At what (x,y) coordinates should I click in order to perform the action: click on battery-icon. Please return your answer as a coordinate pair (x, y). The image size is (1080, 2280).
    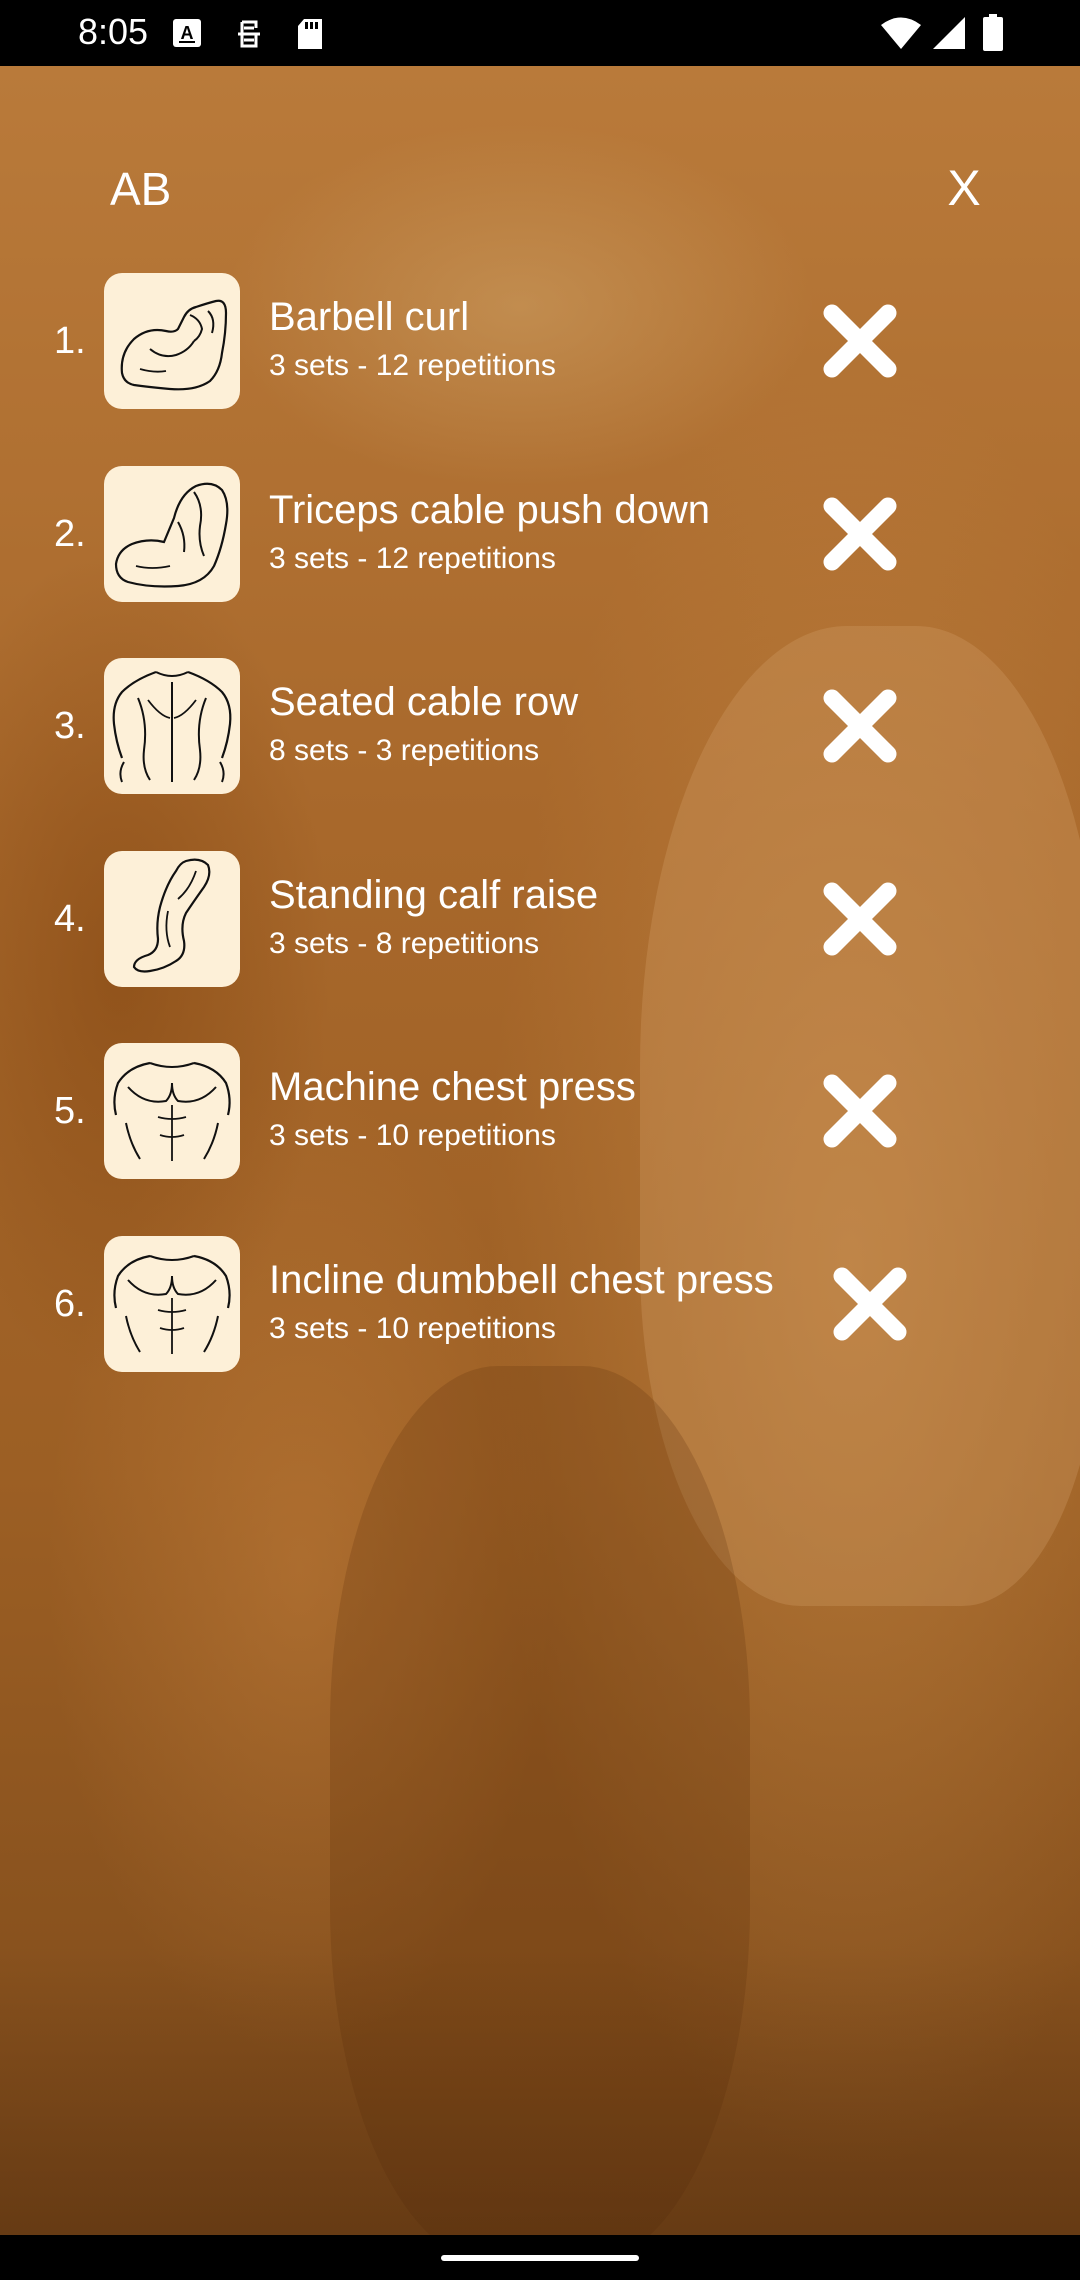
    Looking at the image, I should click on (993, 35).